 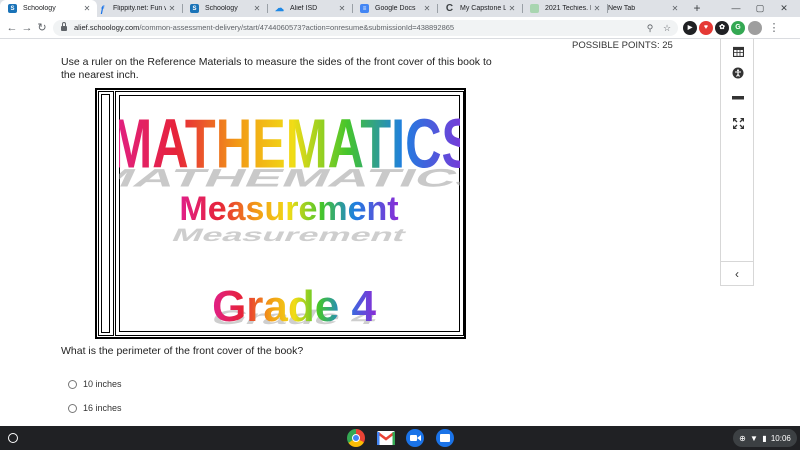 What do you see at coordinates (27, 28) in the screenshot?
I see `forward-icon: →` at bounding box center [27, 28].